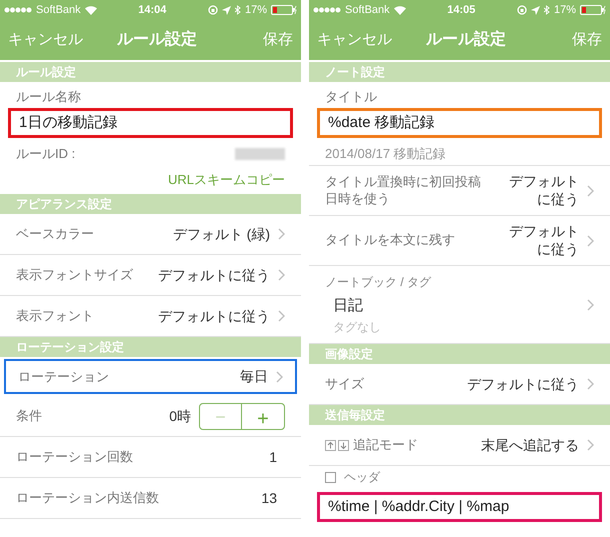  I want to click on status-time: 14:04, so click(152, 10).